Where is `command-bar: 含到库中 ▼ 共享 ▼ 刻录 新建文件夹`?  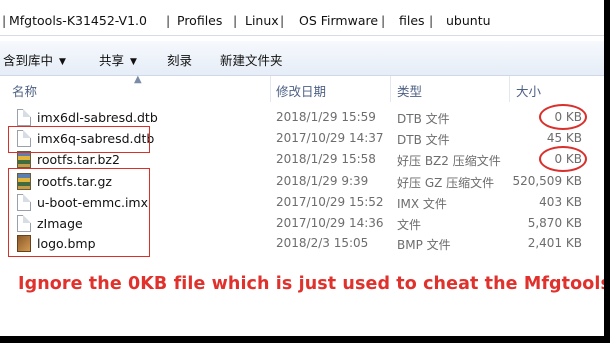
command-bar: 含到库中 ▼ 共享 ▼ 刻录 新建文件夹 is located at coordinates (302, 58).